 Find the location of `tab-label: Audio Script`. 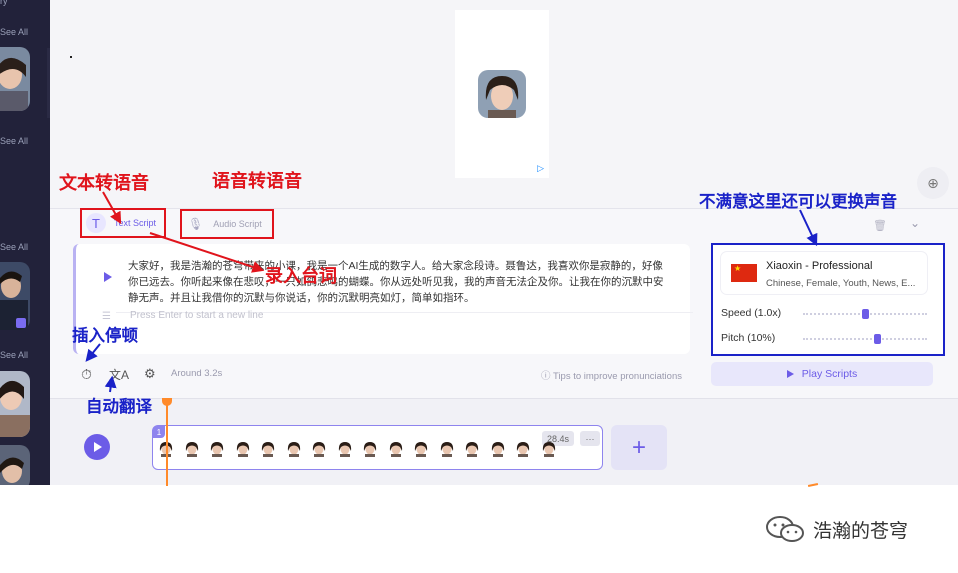

tab-label: Audio Script is located at coordinates (237, 224).